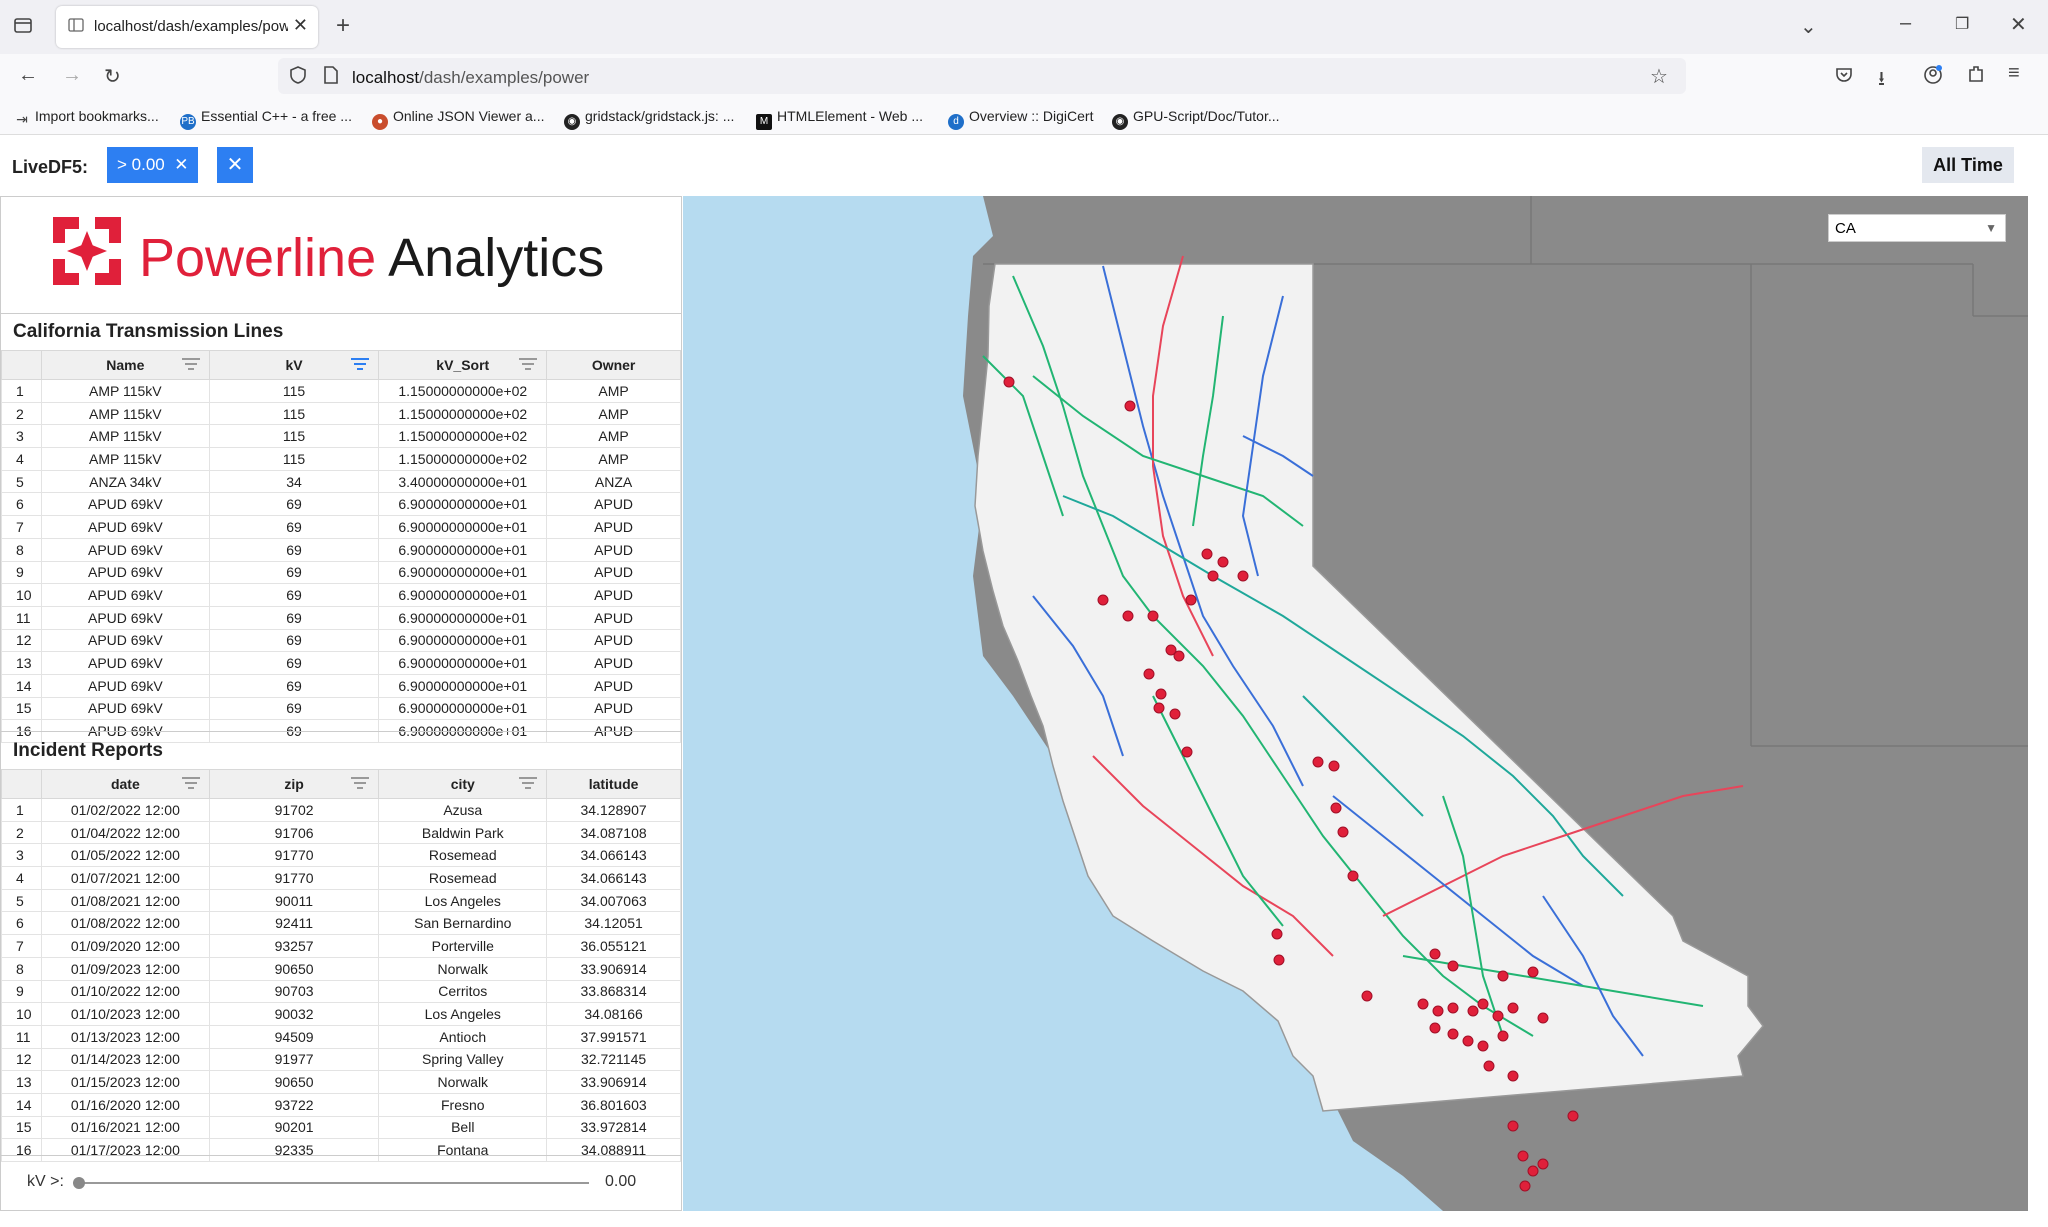  I want to click on table-row: 10 APUD 69kV 69 6.90000000000e+01 APUD, so click(341, 595).